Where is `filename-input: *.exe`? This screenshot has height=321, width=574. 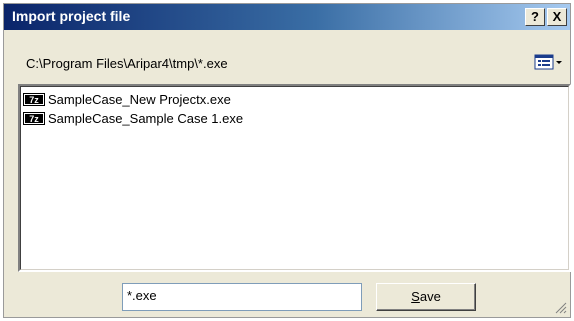 filename-input: *.exe is located at coordinates (242, 297).